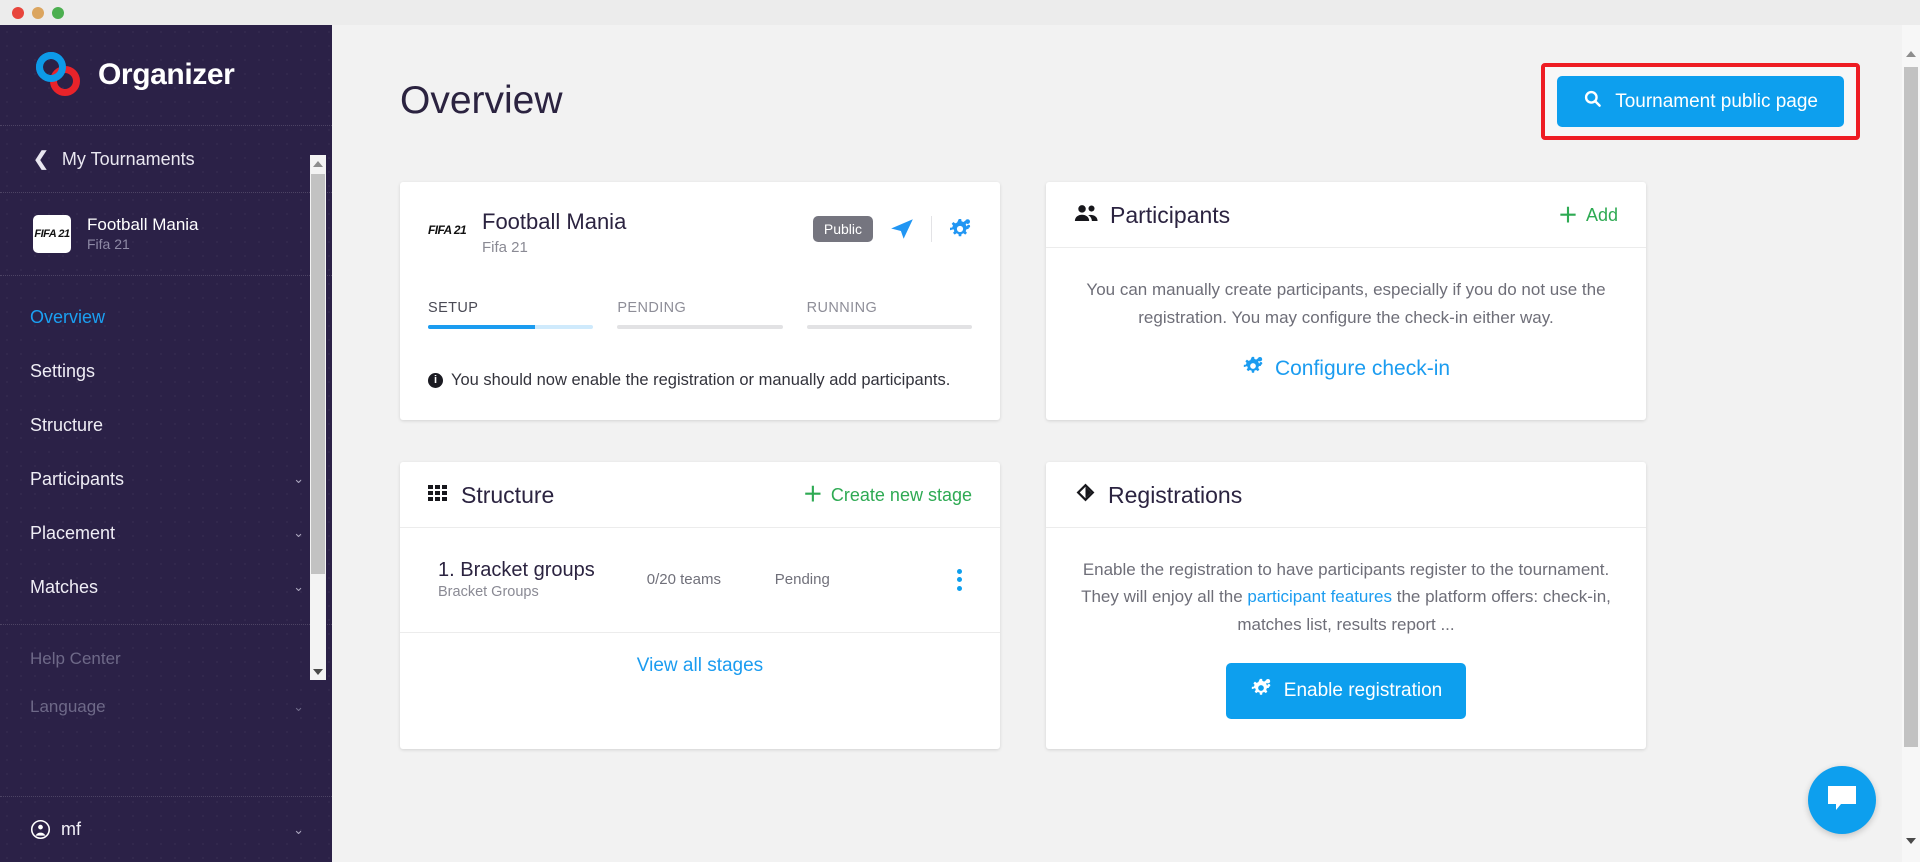 This screenshot has height=862, width=1920. I want to click on tournament-card-game: Fifa 21, so click(505, 247).